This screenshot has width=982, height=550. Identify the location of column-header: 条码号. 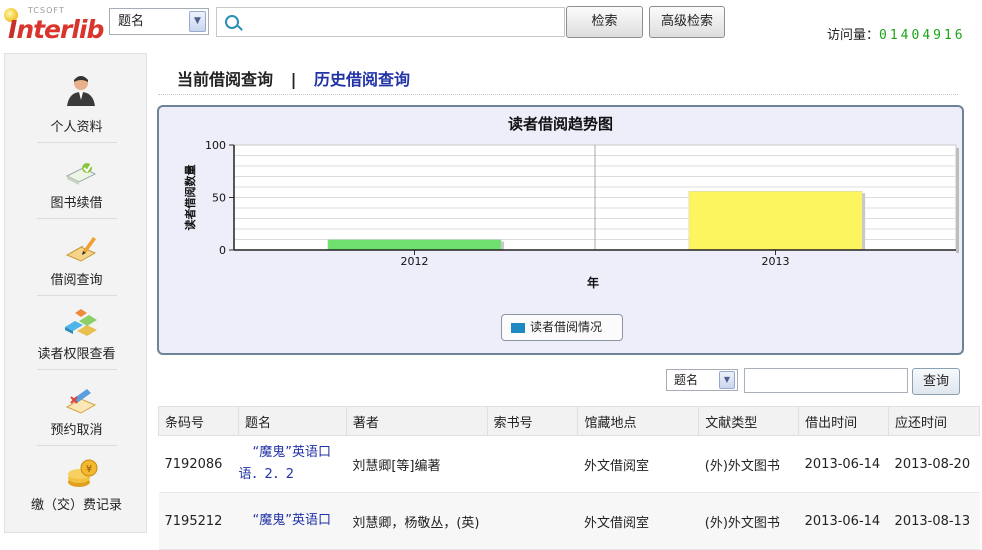
(198, 421).